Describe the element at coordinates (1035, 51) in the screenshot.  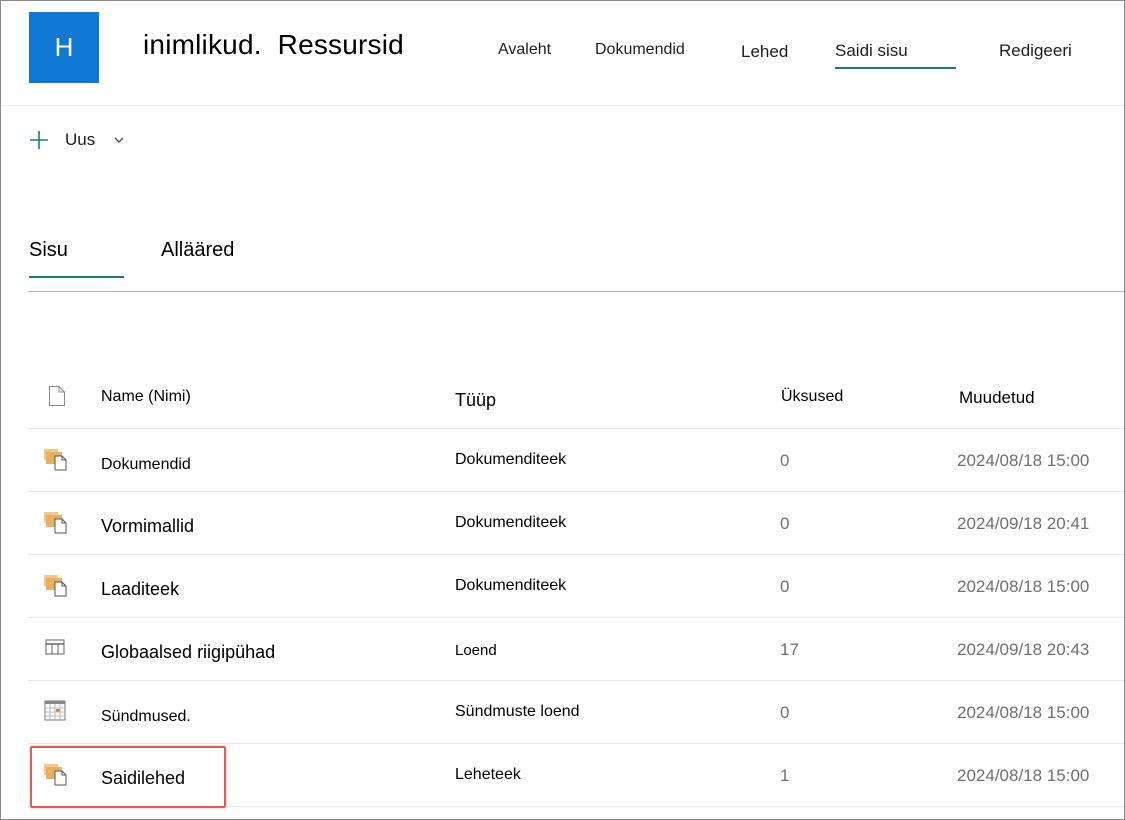
I see `nav-edit: Redigeeri` at that location.